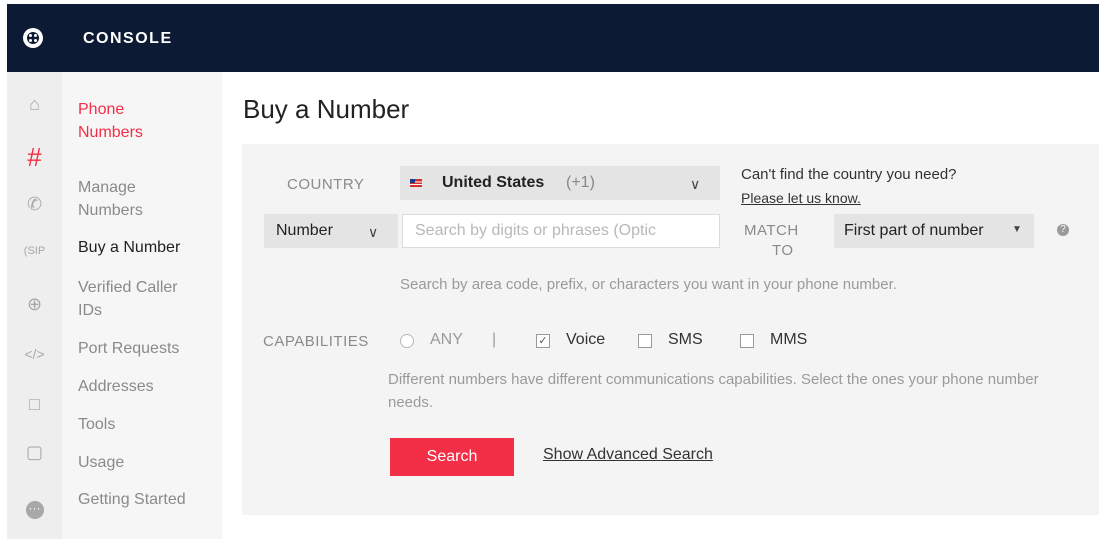 The height and width of the screenshot is (539, 1099). Describe the element at coordinates (580, 182) in the screenshot. I see `country-code: (+1)` at that location.